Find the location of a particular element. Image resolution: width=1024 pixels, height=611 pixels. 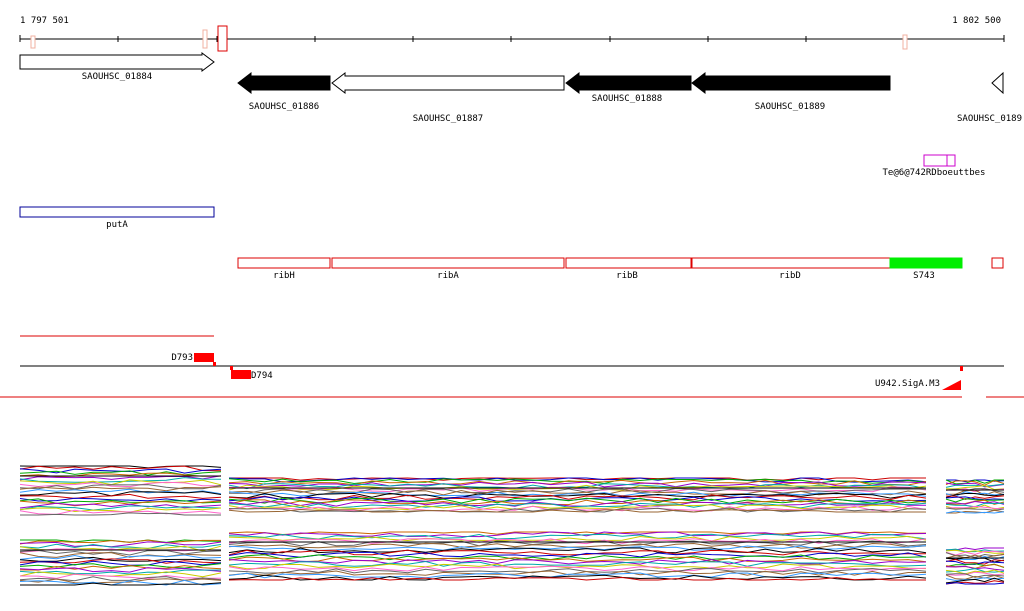

gene-SAOUHSC_01889: SAOUHSC_01889 is located at coordinates (791, 91).